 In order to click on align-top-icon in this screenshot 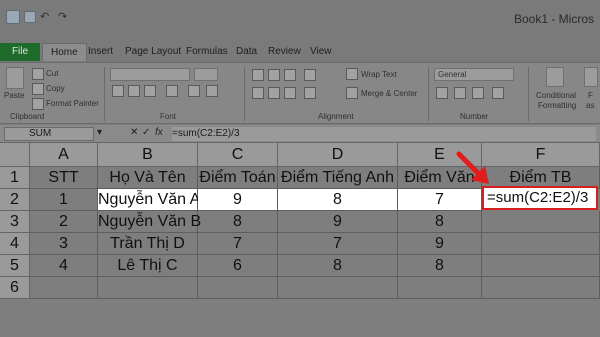, I will do `click(258, 75)`.